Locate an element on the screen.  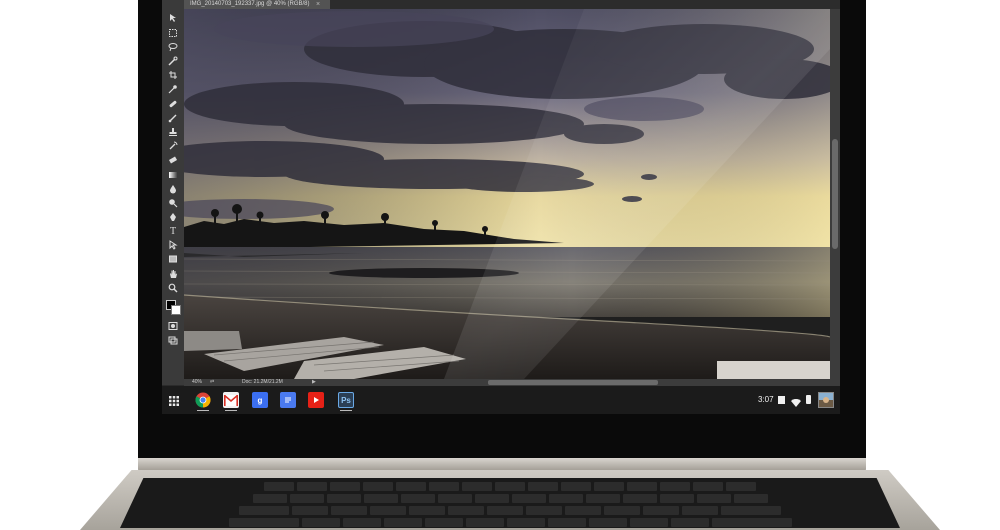
brush-tool-icon is located at coordinates (173, 118).